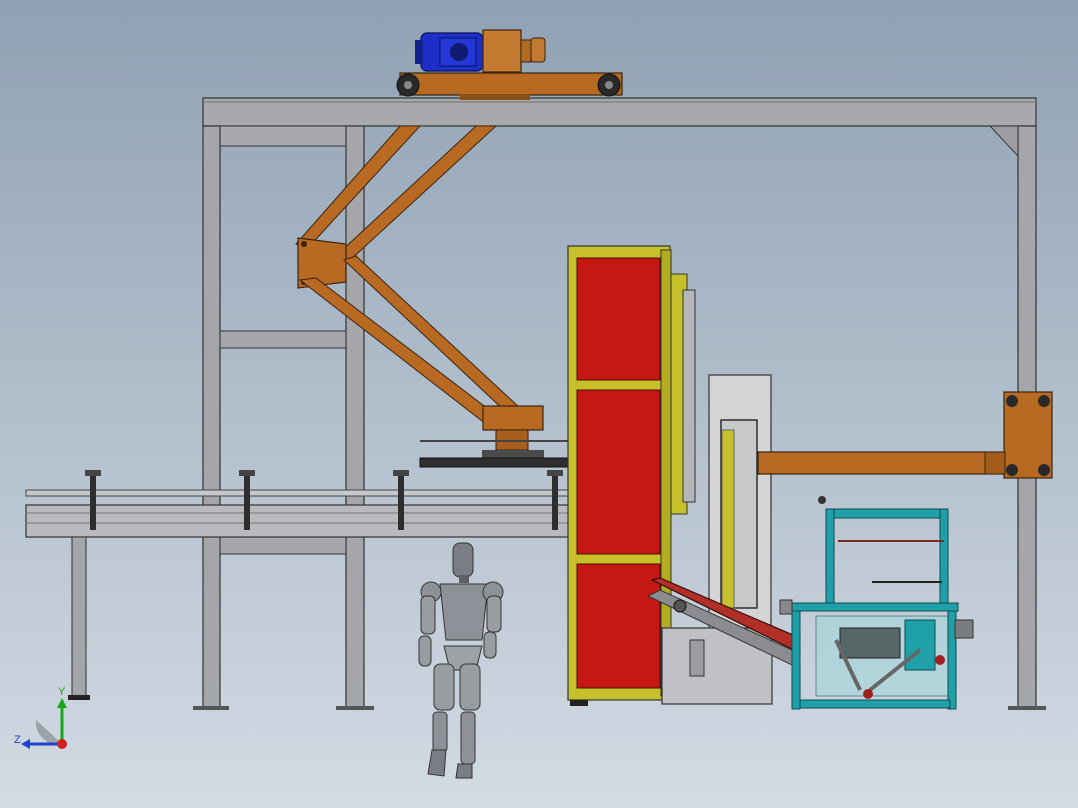 The width and height of the screenshot is (1078, 808). What do you see at coordinates (17, 740) in the screenshot?
I see `z-axis-label: Z` at bounding box center [17, 740].